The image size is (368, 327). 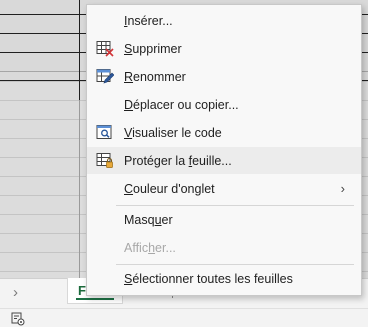 What do you see at coordinates (224, 48) in the screenshot?
I see `menu-item-delete: Supprimer` at bounding box center [224, 48].